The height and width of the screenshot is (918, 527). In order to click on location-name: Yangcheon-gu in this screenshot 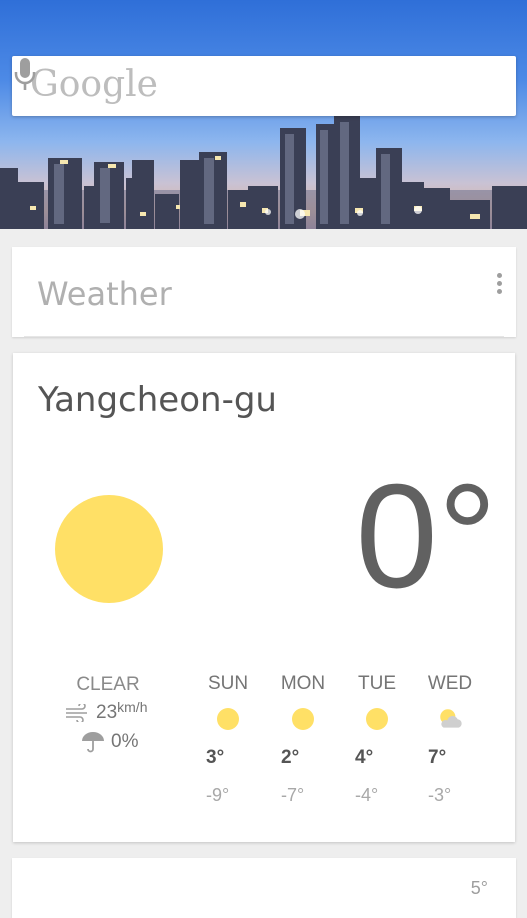, I will do `click(157, 400)`.